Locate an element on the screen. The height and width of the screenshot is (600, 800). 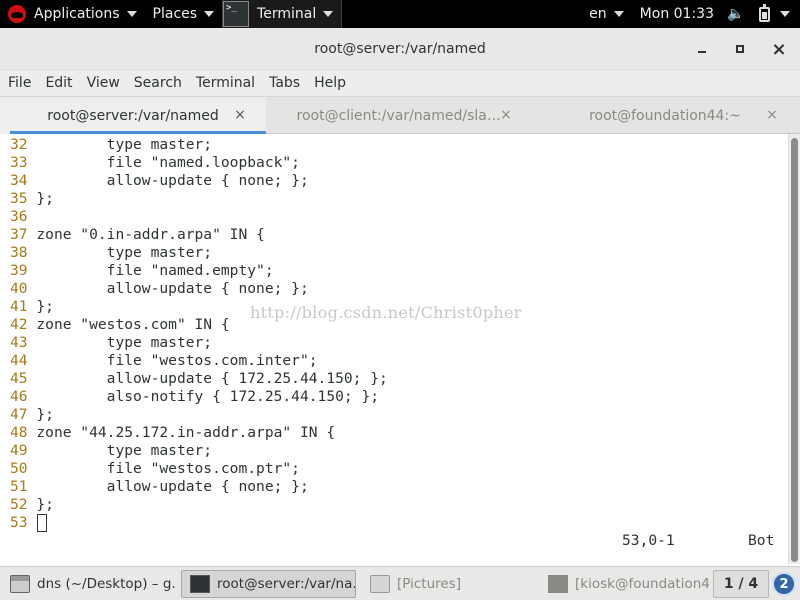
line-number: 42 is located at coordinates (19, 324).